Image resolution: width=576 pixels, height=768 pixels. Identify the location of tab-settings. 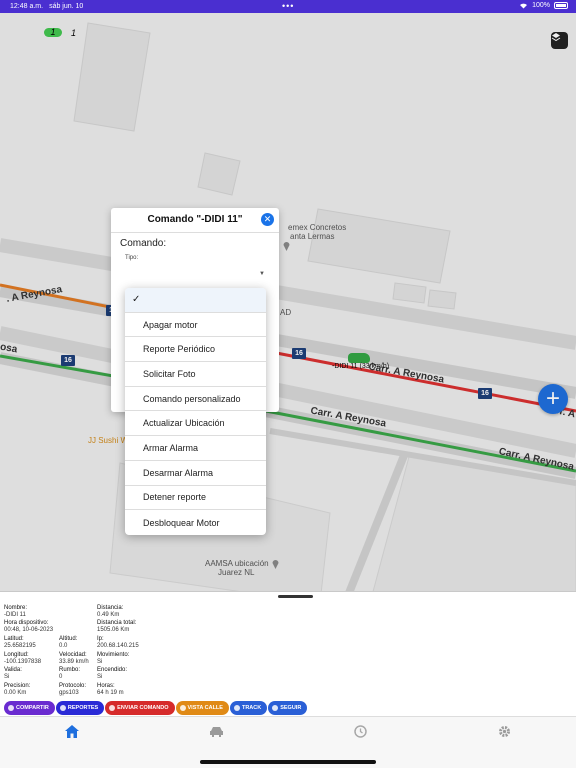
(504, 731).